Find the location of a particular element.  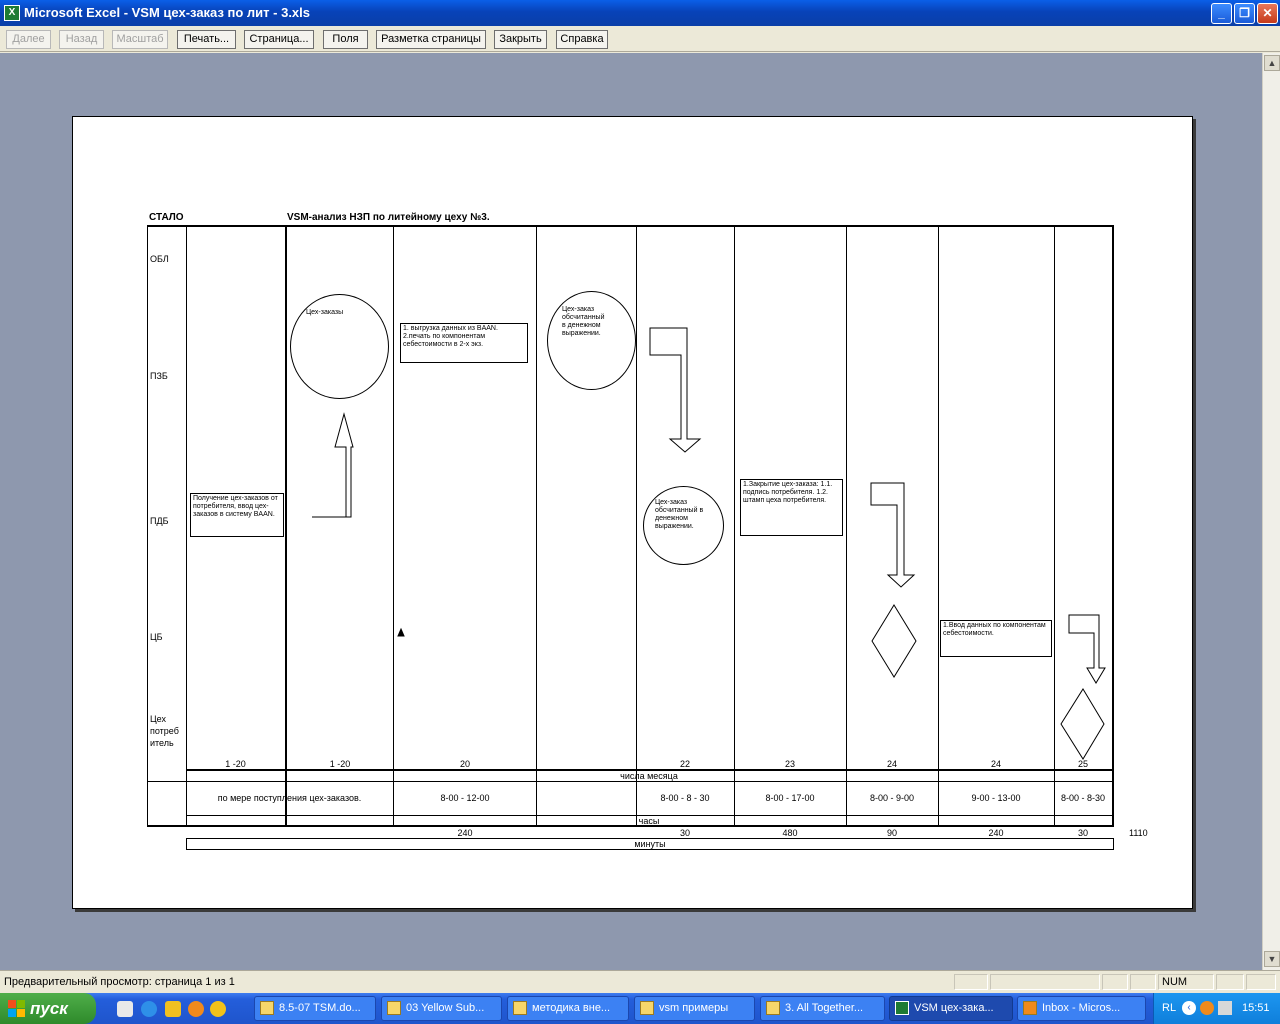

hours-cell: по мере поступления цех-заказов. is located at coordinates (289, 798).